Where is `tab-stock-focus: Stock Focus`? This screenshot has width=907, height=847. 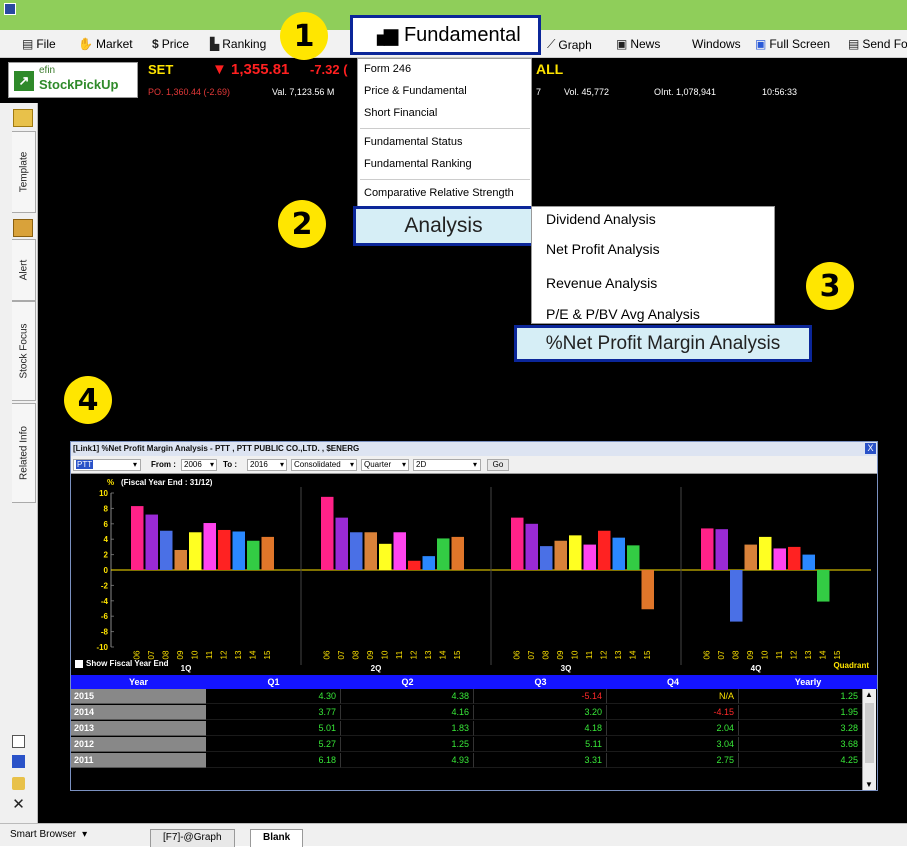
tab-stock-focus: Stock Focus is located at coordinates (24, 351).